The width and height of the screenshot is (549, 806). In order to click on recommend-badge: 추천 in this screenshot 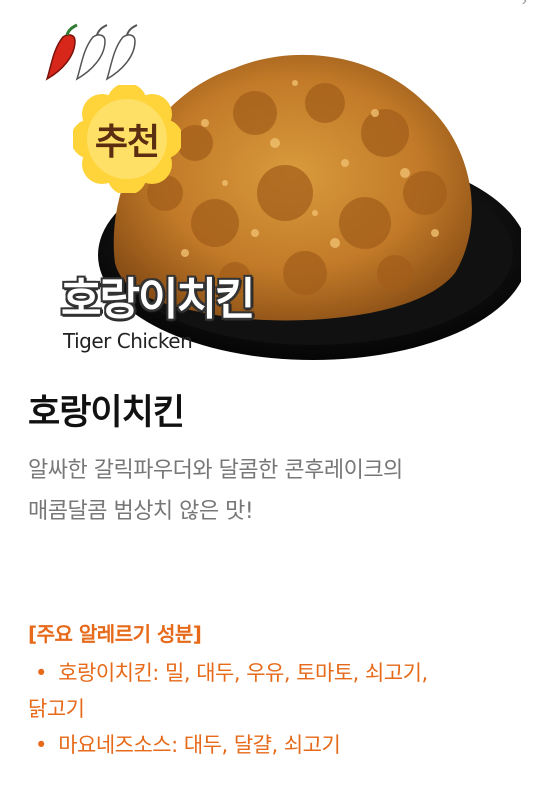, I will do `click(127, 139)`.